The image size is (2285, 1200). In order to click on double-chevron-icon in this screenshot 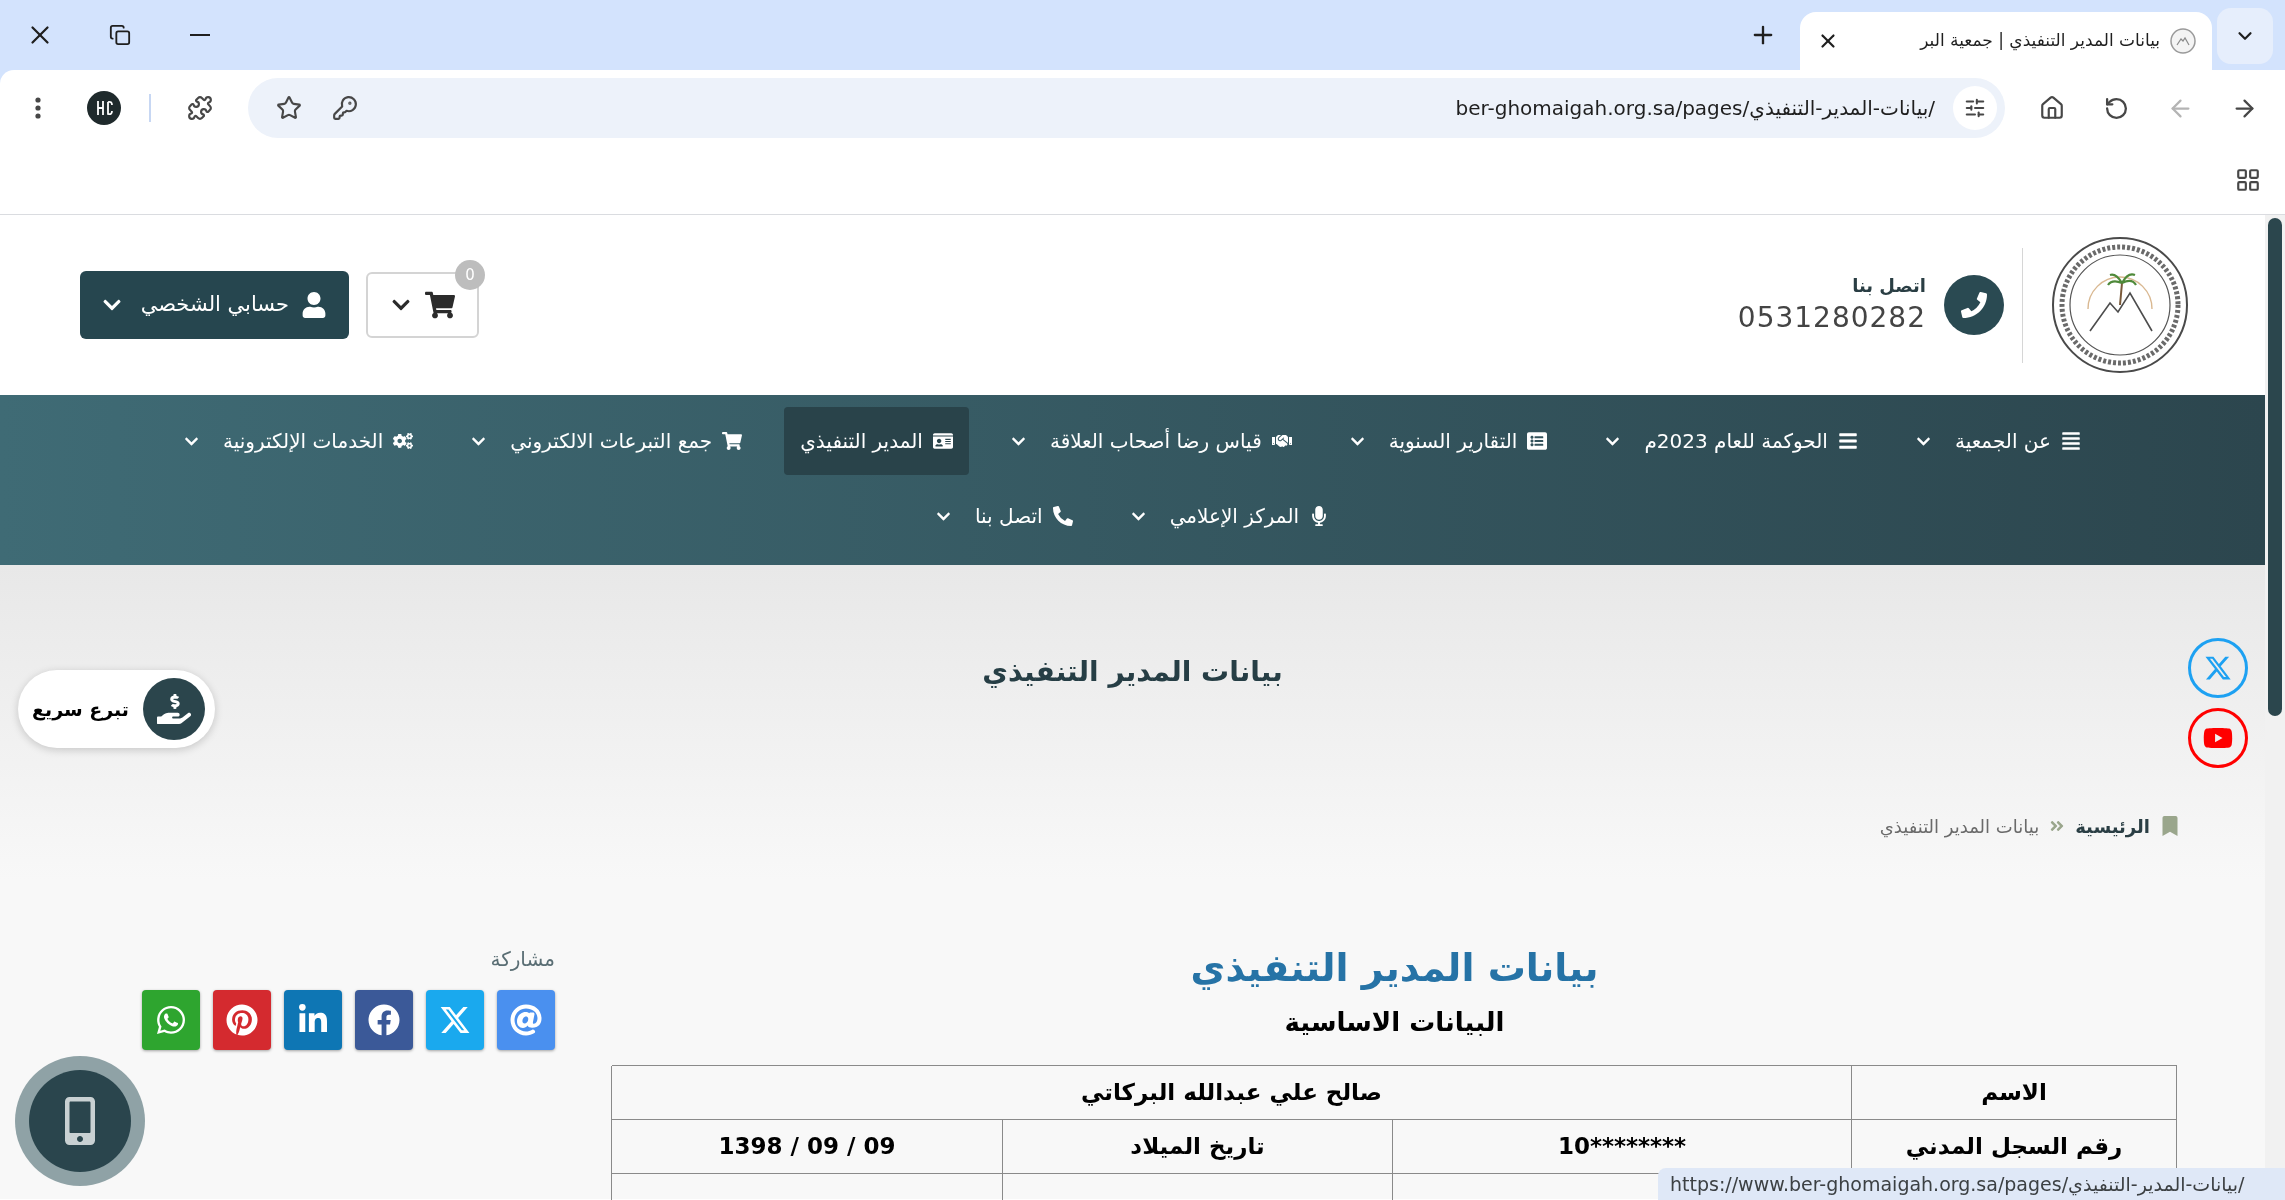, I will do `click(2057, 826)`.